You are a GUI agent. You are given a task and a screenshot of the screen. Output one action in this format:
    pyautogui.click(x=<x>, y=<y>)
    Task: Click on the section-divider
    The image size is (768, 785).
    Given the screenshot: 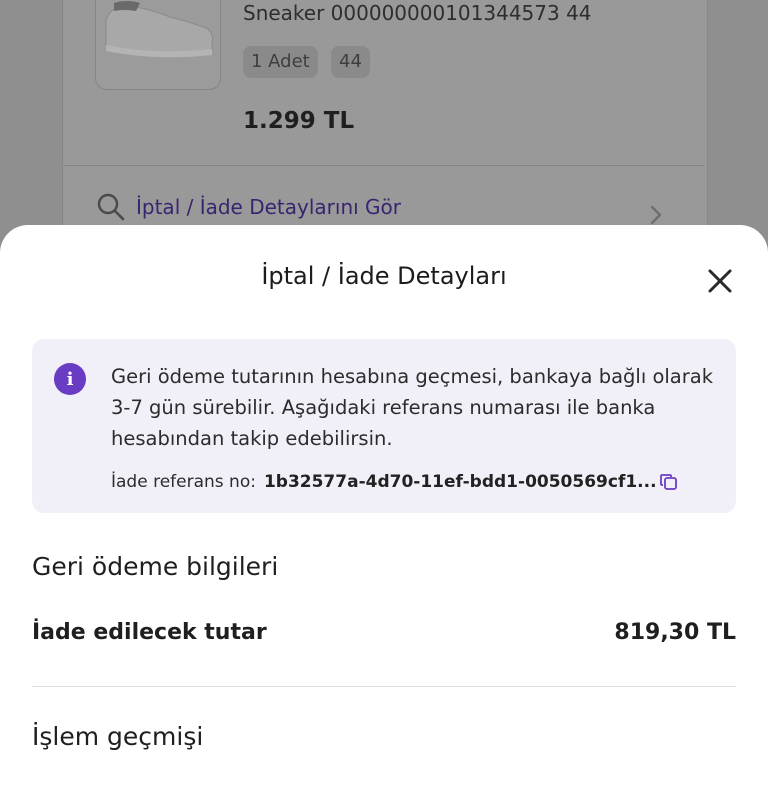 What is the action you would take?
    pyautogui.click(x=384, y=686)
    